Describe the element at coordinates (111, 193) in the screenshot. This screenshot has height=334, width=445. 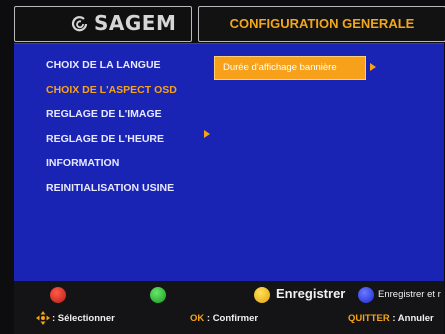
I see `menu-item-factory-reset: REINITIALISATION USINE` at that location.